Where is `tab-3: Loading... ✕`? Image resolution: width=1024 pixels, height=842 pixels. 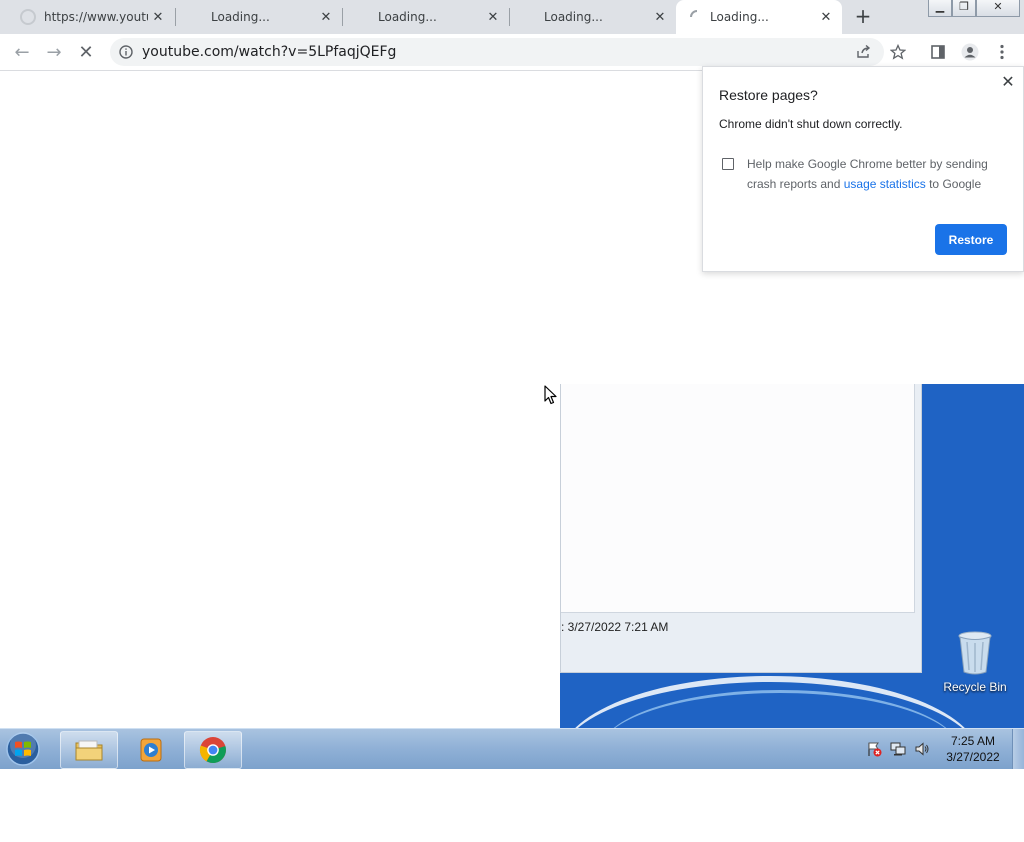
tab-3: Loading... ✕ is located at coordinates (426, 17).